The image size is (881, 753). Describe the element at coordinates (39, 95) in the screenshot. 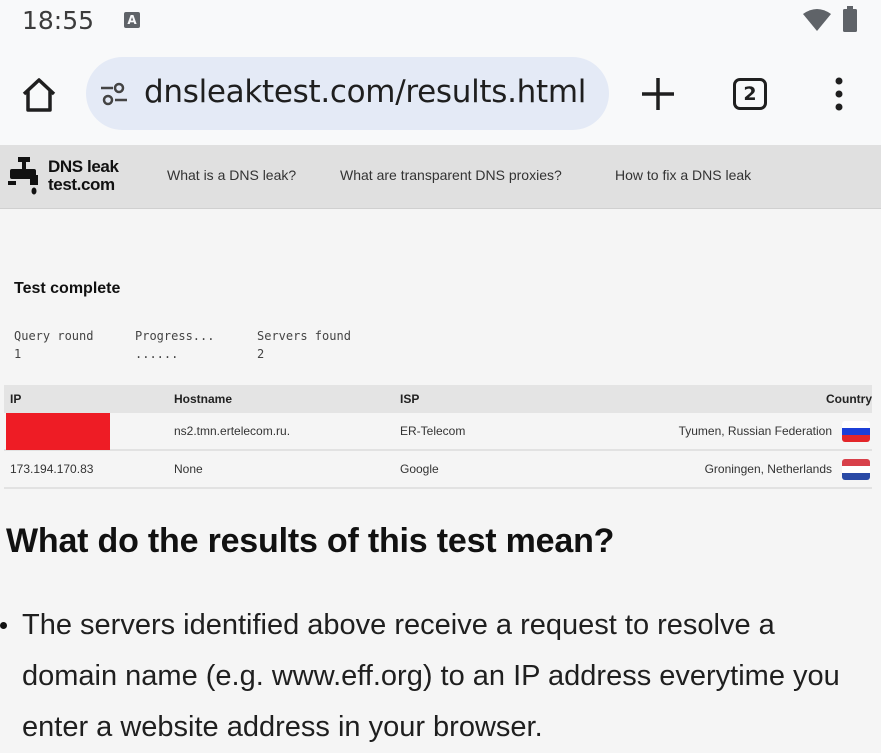

I see `home-icon` at that location.